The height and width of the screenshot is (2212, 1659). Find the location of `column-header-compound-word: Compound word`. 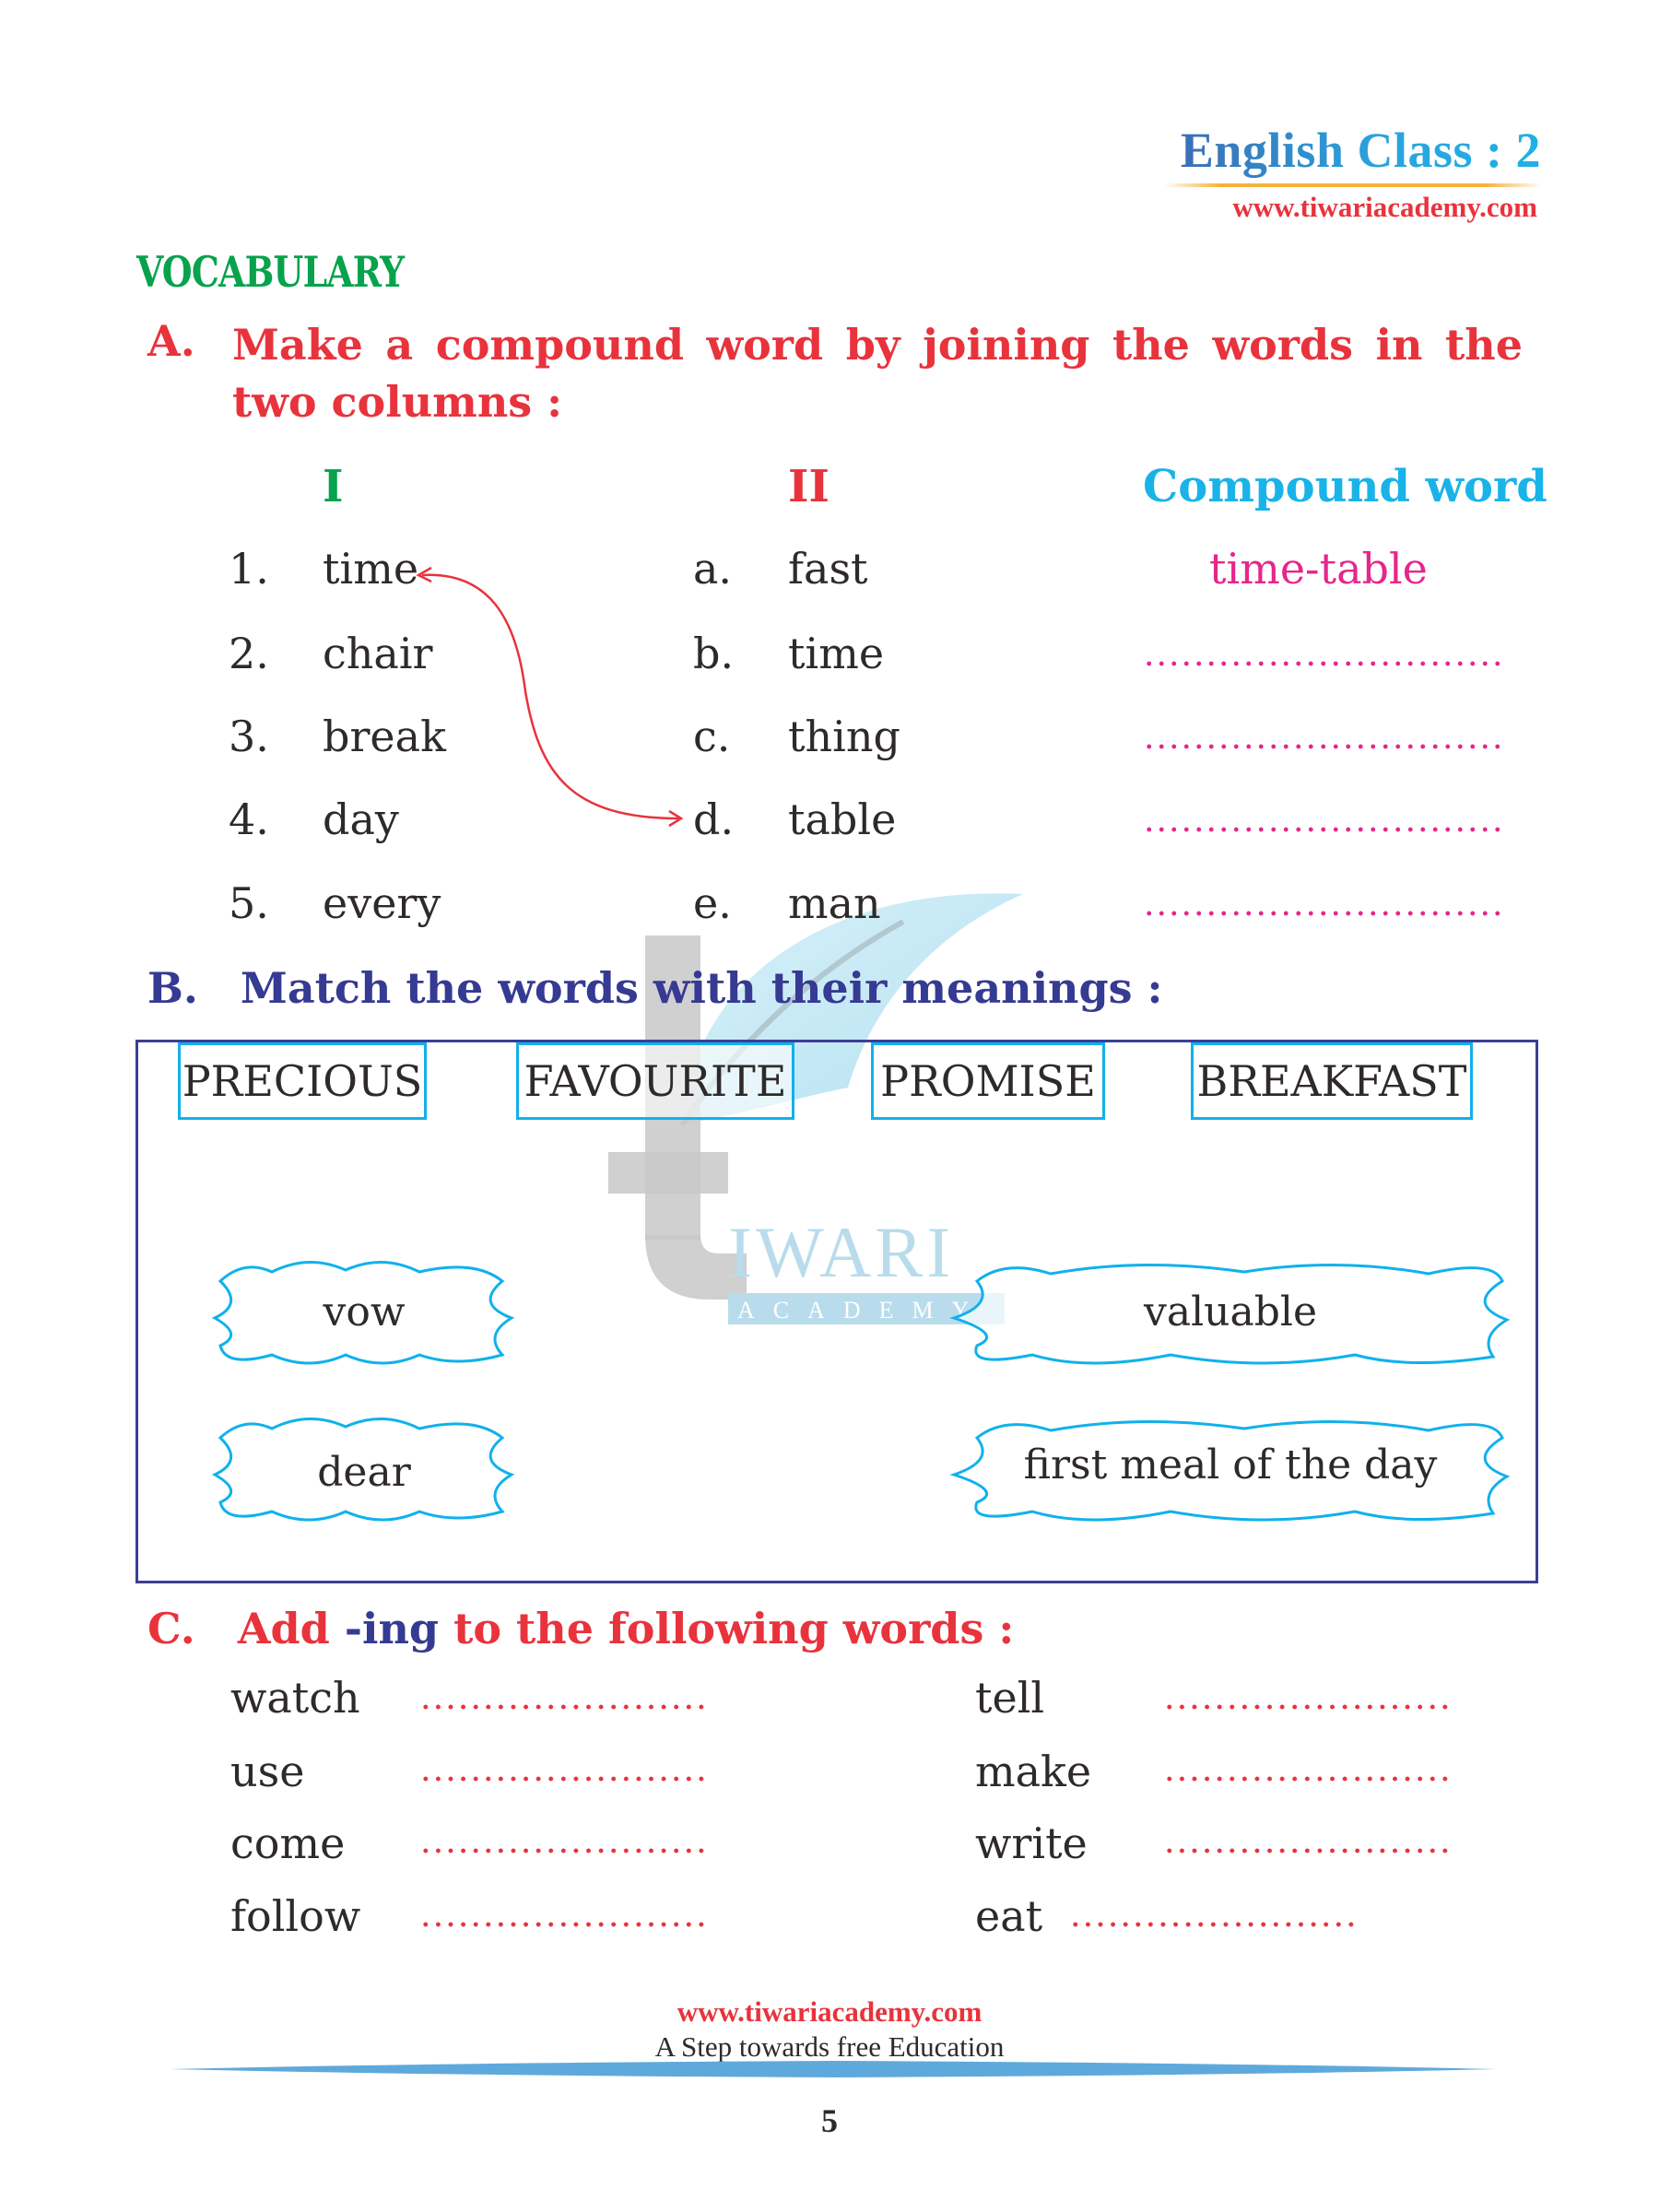

column-header-compound-word: Compound word is located at coordinates (1345, 486).